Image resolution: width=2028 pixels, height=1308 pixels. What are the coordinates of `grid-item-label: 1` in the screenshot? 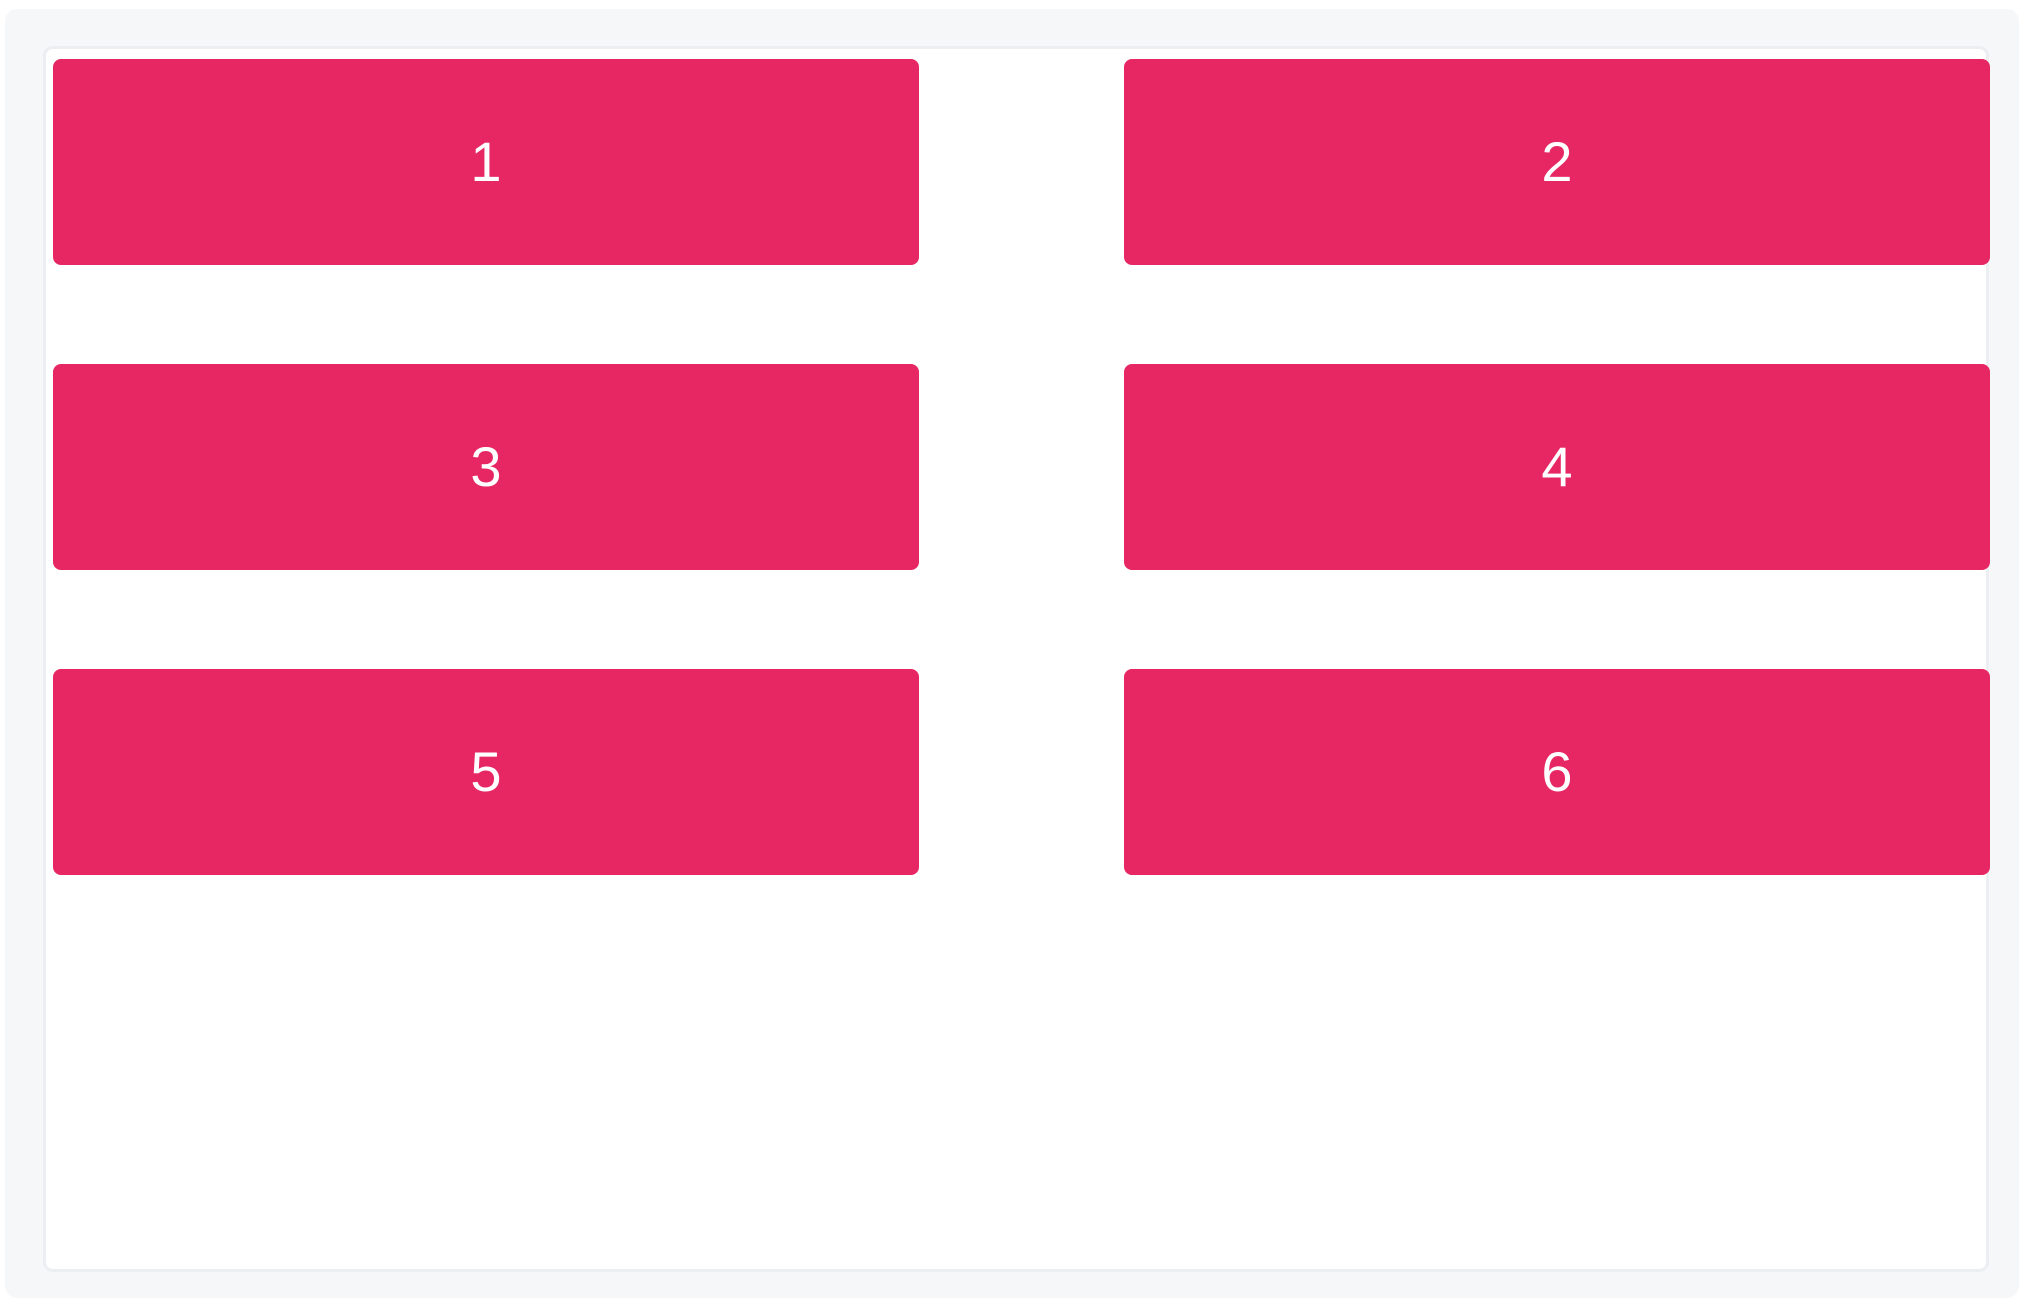 It's located at (486, 161).